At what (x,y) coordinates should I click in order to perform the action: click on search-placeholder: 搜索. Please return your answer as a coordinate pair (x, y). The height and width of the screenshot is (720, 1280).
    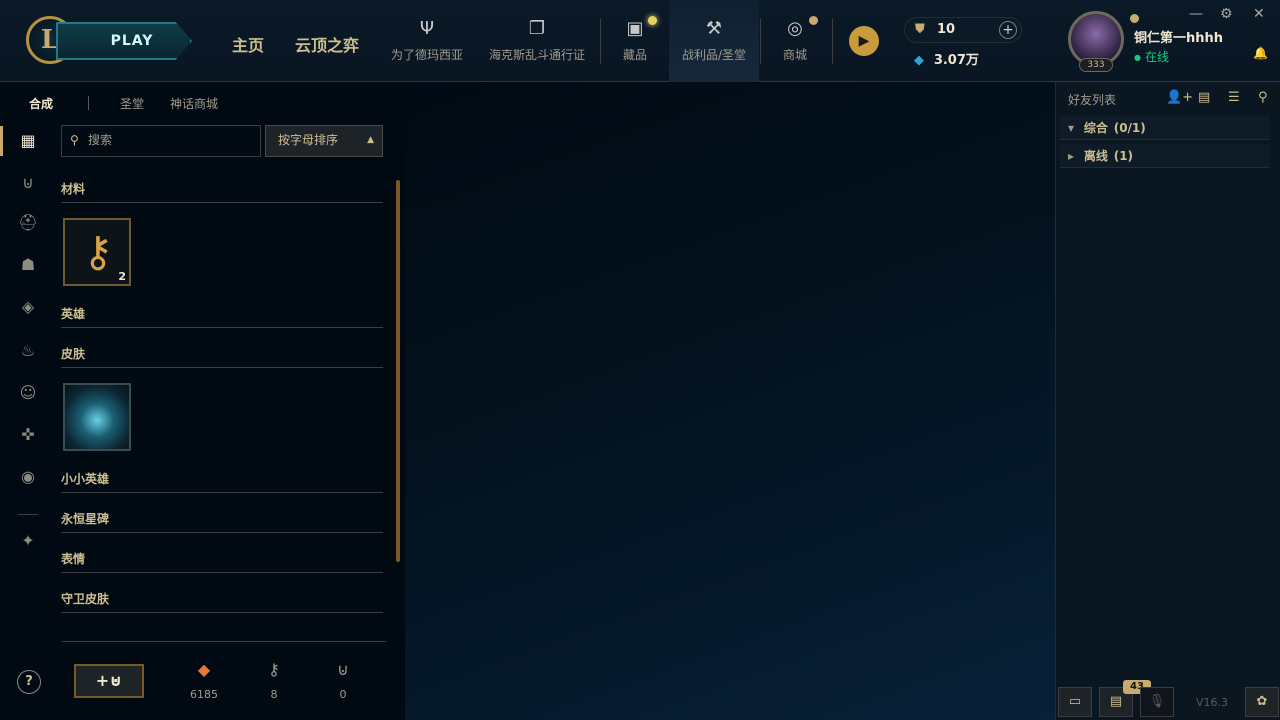
    Looking at the image, I should click on (100, 140).